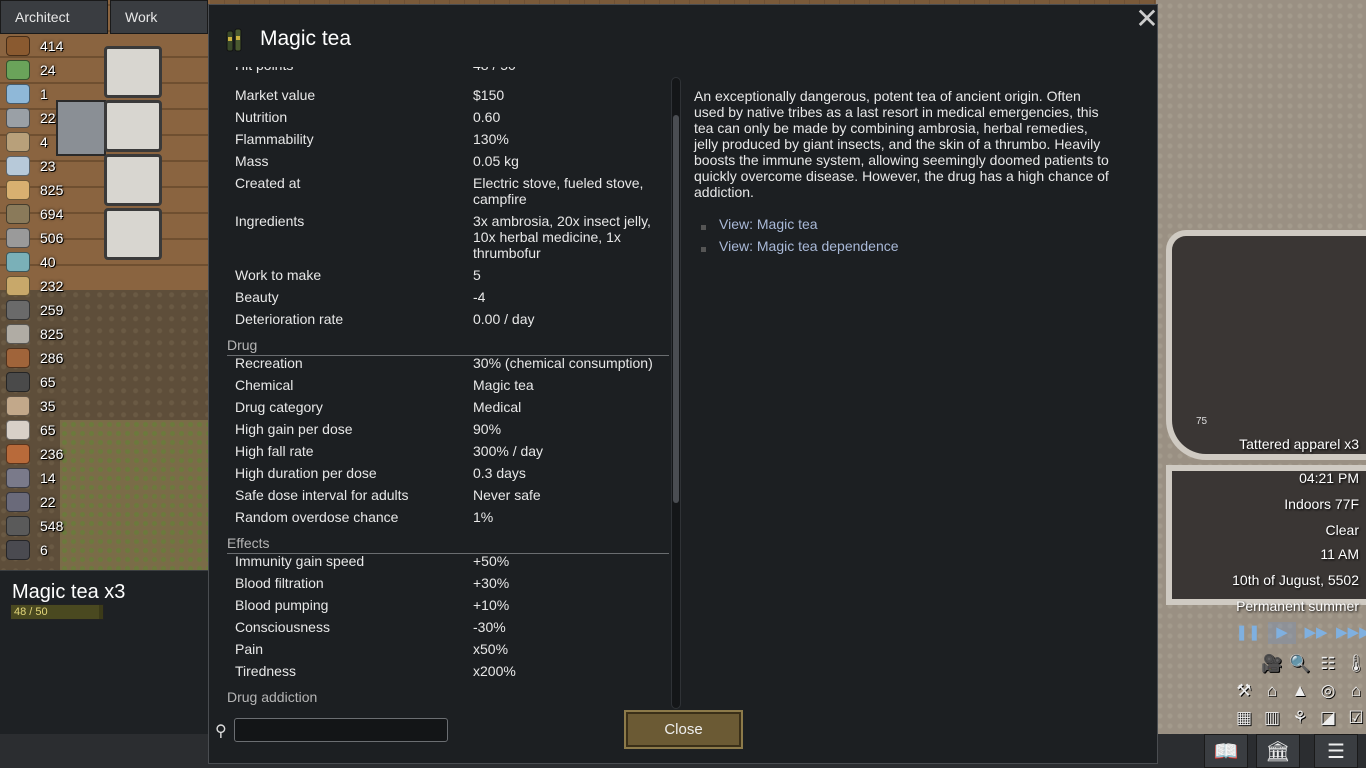 This screenshot has width=1366, height=768. What do you see at coordinates (48, 502) in the screenshot?
I see `resource-count: 22` at bounding box center [48, 502].